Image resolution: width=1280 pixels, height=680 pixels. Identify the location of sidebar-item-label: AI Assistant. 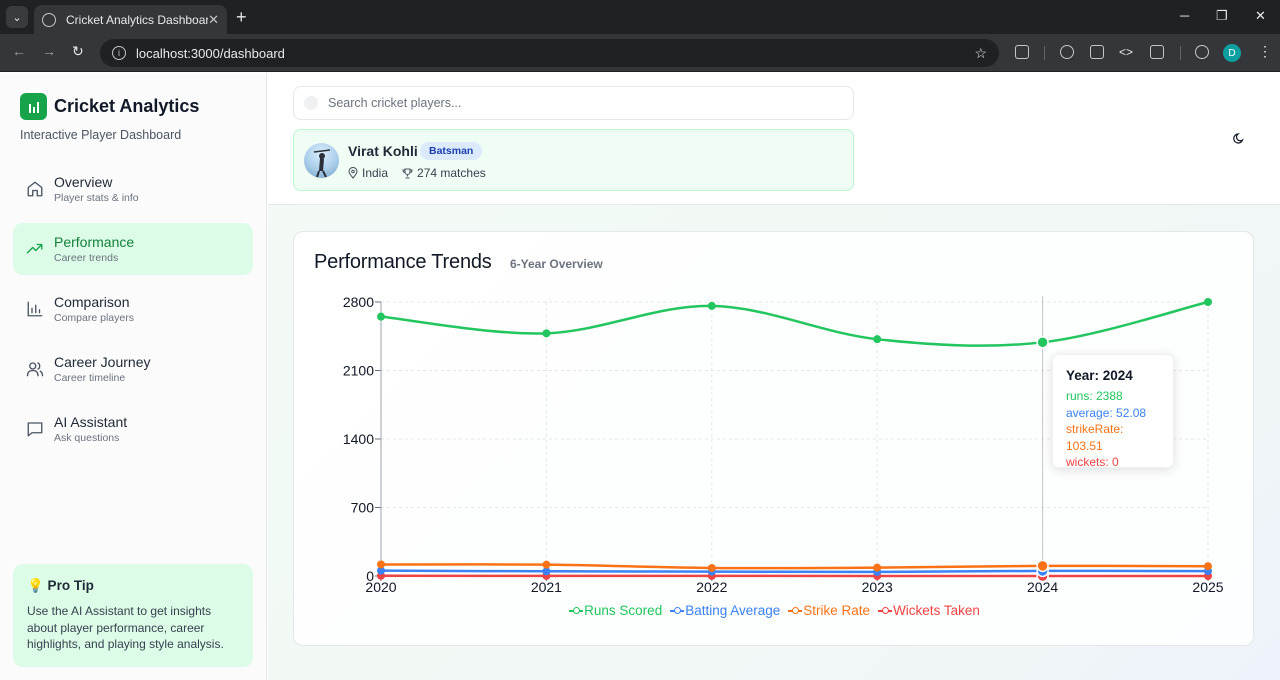
(91, 422).